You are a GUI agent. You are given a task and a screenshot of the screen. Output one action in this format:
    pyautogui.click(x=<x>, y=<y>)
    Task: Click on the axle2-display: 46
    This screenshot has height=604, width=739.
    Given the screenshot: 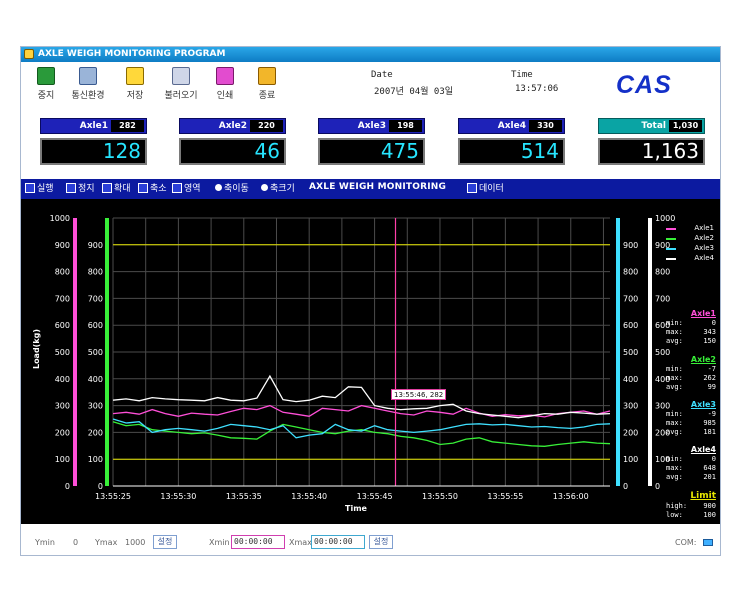 What is the action you would take?
    pyautogui.click(x=232, y=151)
    